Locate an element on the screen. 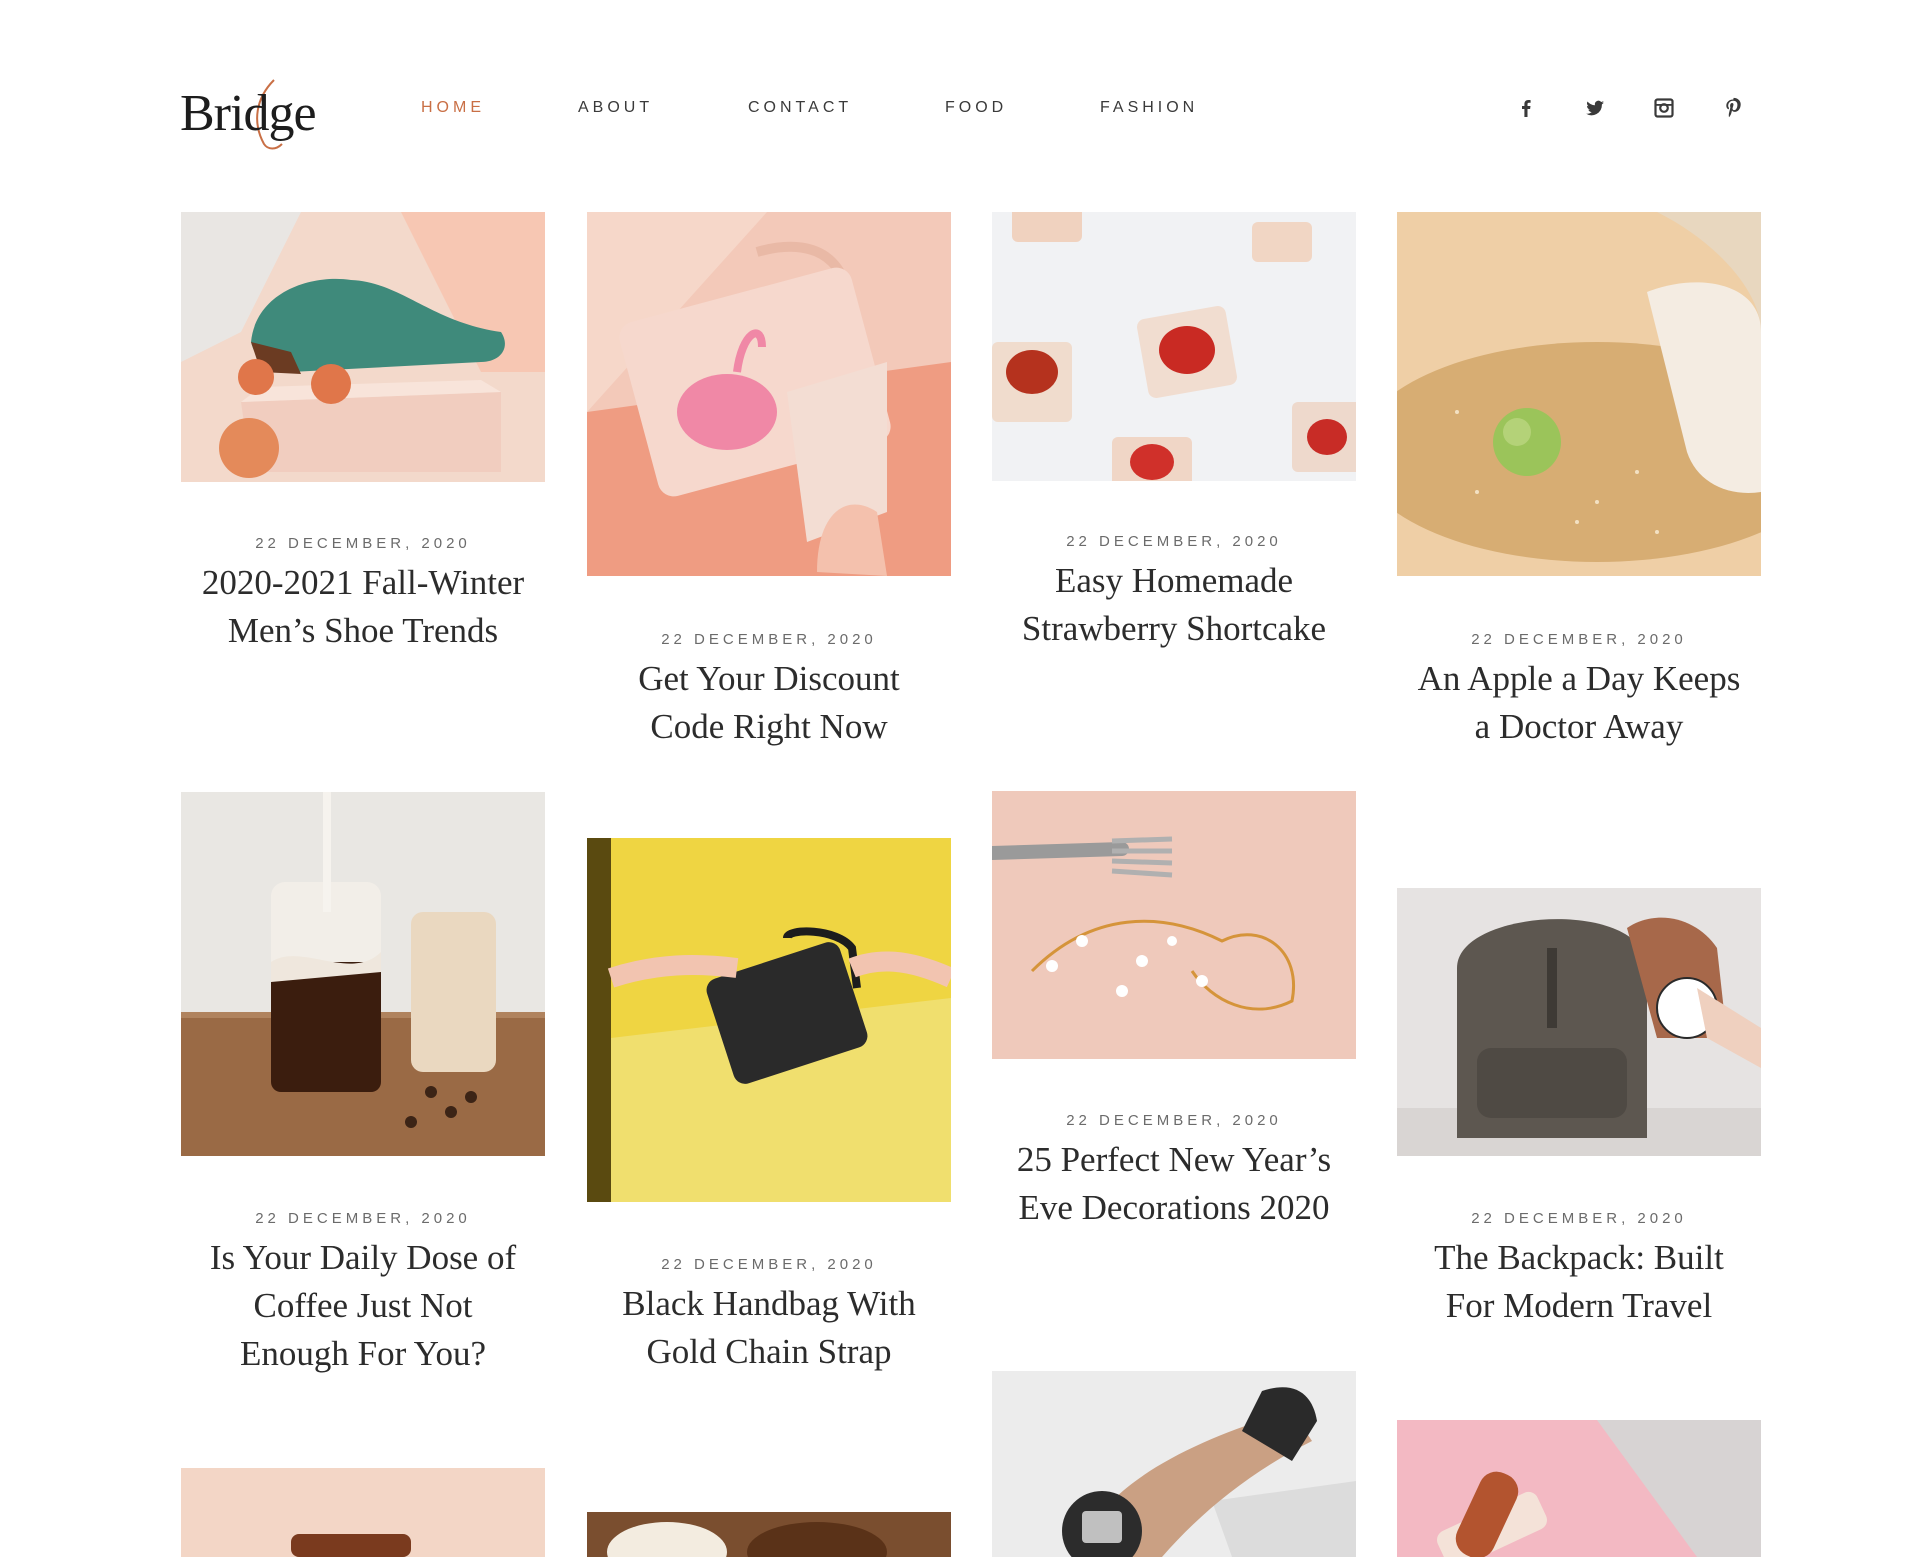 This screenshot has height=1557, width=1911. pinterest-icon is located at coordinates (1733, 108).